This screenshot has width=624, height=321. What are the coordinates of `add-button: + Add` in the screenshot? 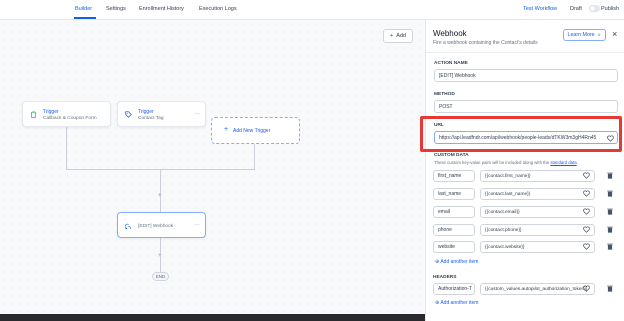 It's located at (398, 36).